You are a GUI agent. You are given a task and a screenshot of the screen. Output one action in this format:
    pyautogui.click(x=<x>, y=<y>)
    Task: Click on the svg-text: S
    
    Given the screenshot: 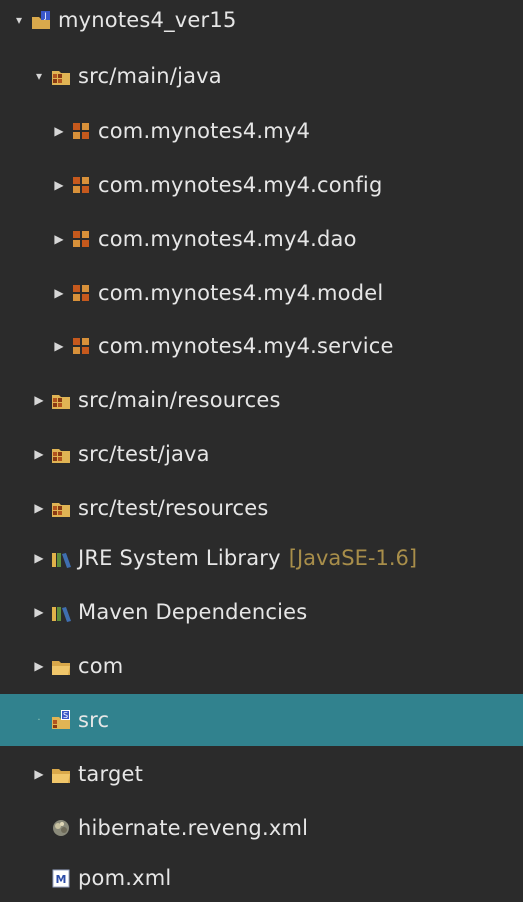 What is the action you would take?
    pyautogui.click(x=65, y=715)
    